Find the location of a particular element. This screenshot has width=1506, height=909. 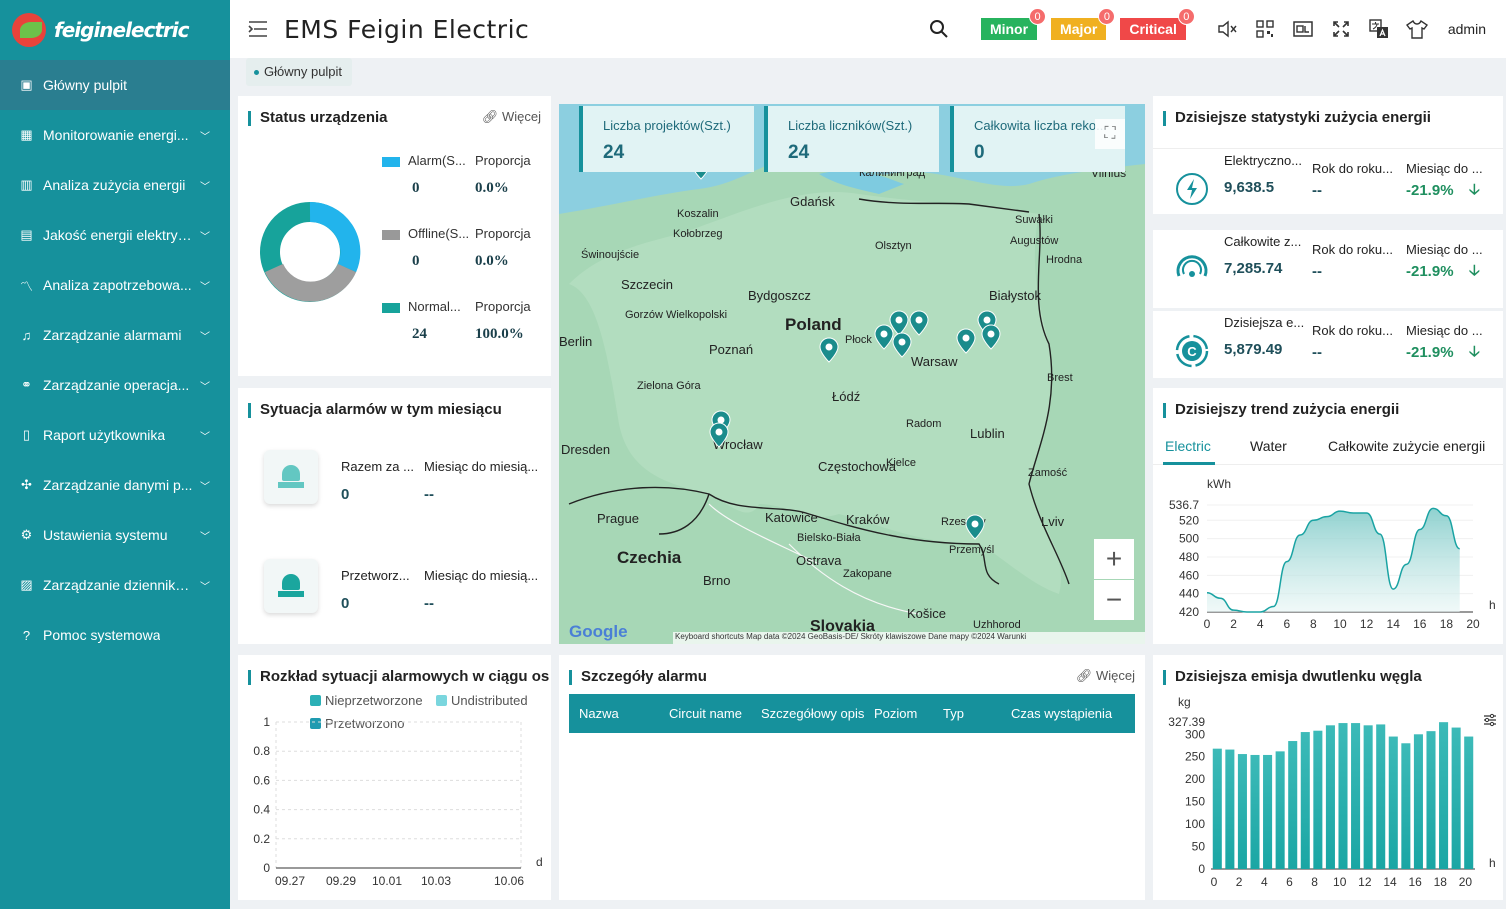

column-header: Szczegółowy opis is located at coordinates (812, 713).